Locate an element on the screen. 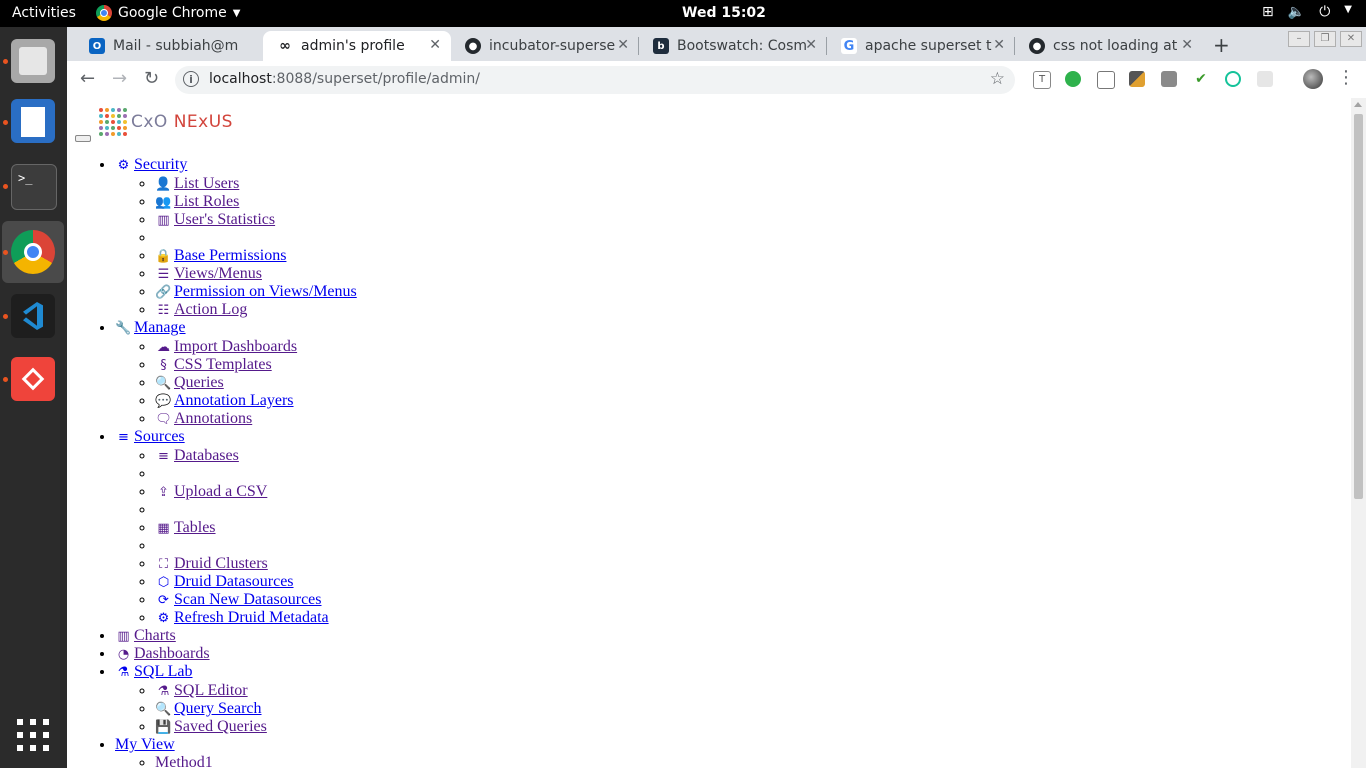  menu-query-search: 🔍 Query Search is located at coordinates (208, 708).